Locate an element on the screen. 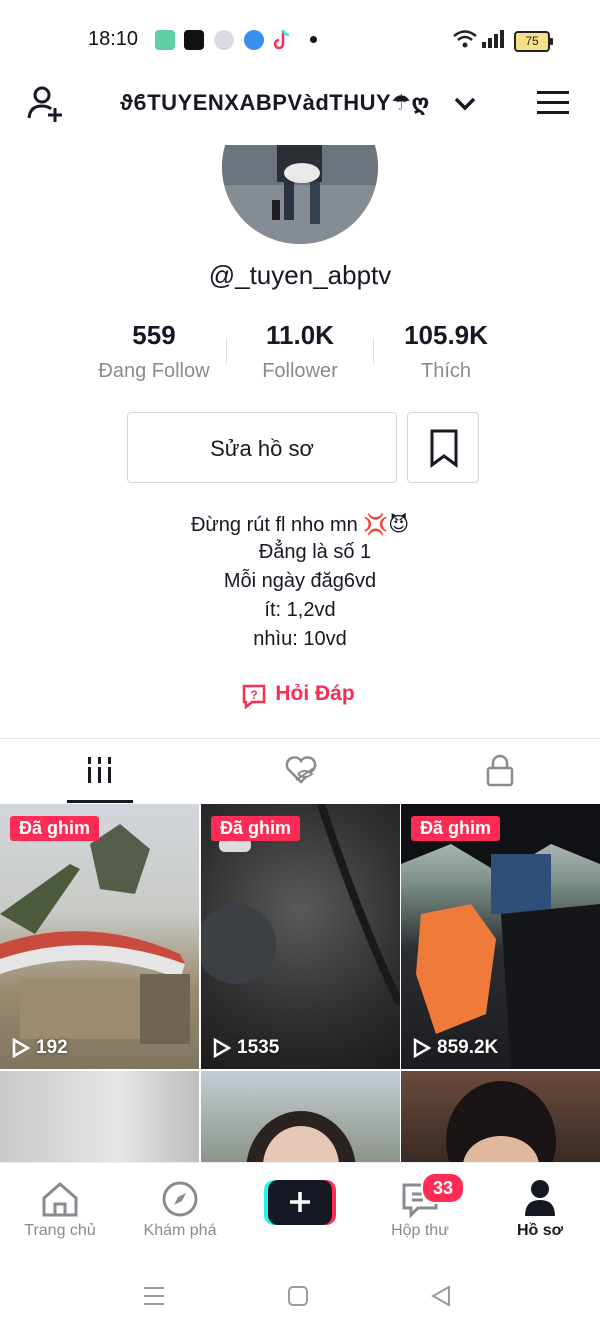 Image resolution: width=600 pixels, height=1333 pixels. followers-count: 11.0K is located at coordinates (300, 335).